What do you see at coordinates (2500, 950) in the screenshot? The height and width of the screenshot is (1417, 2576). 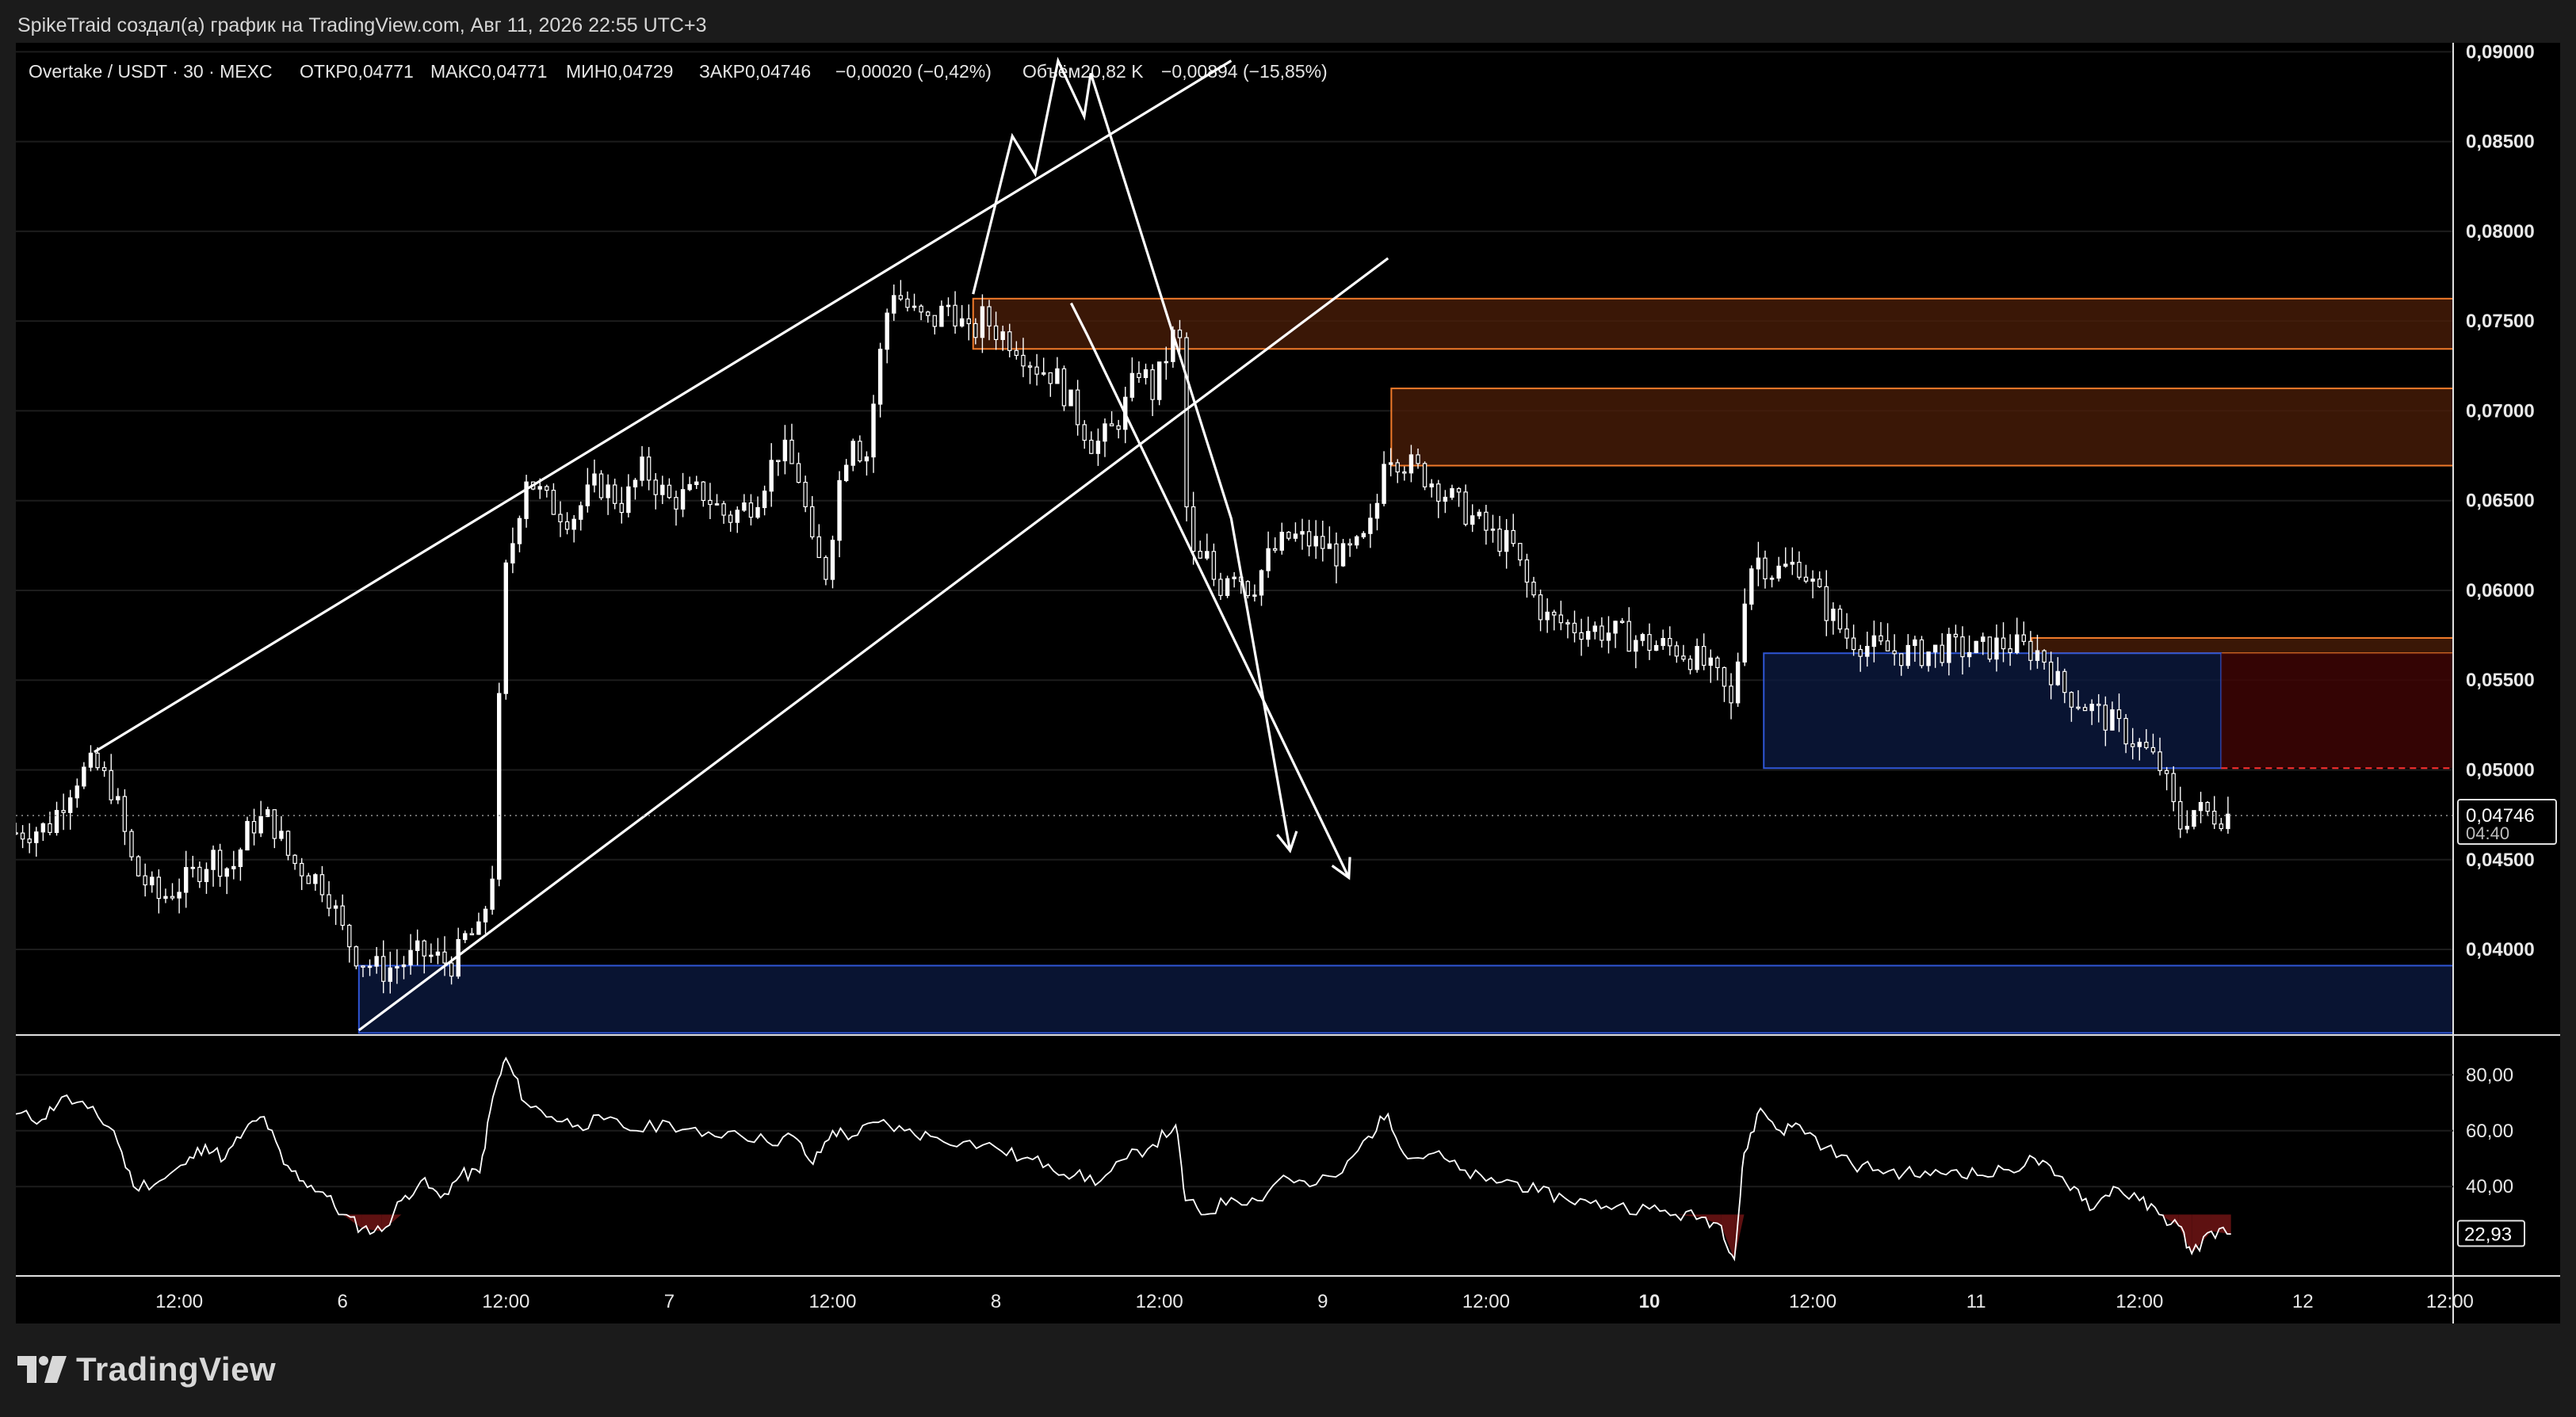 I see `price-tick-label: 0,04000` at bounding box center [2500, 950].